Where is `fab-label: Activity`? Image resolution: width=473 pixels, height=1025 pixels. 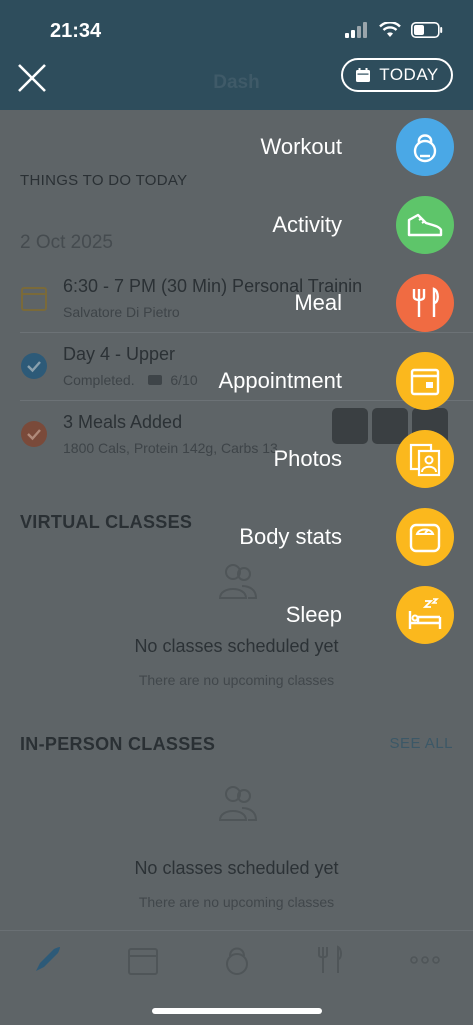 fab-label: Activity is located at coordinates (307, 224).